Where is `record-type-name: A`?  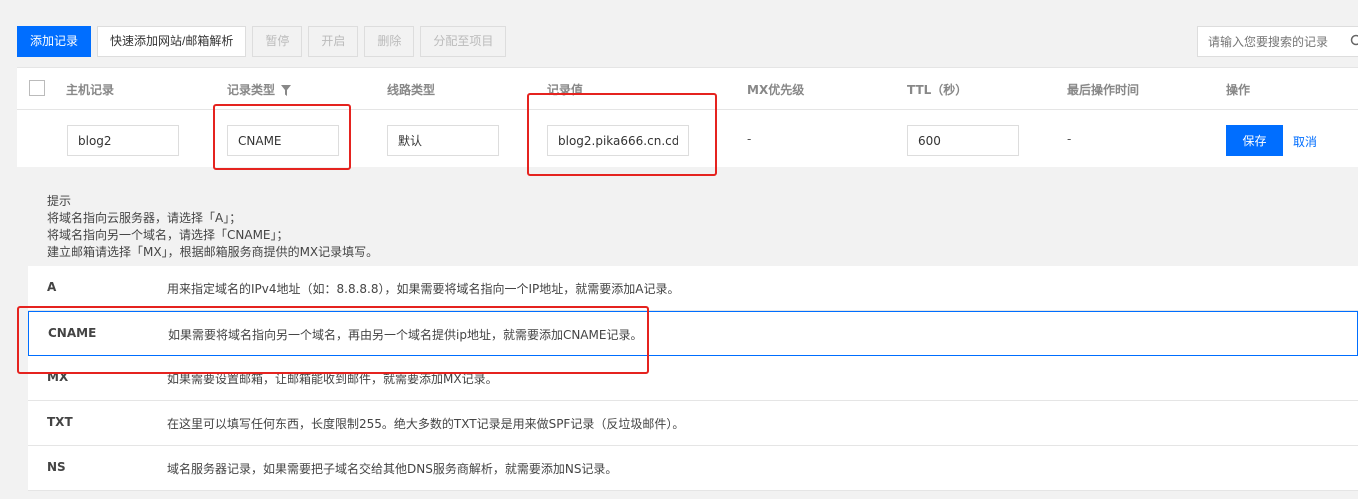 record-type-name: A is located at coordinates (52, 287).